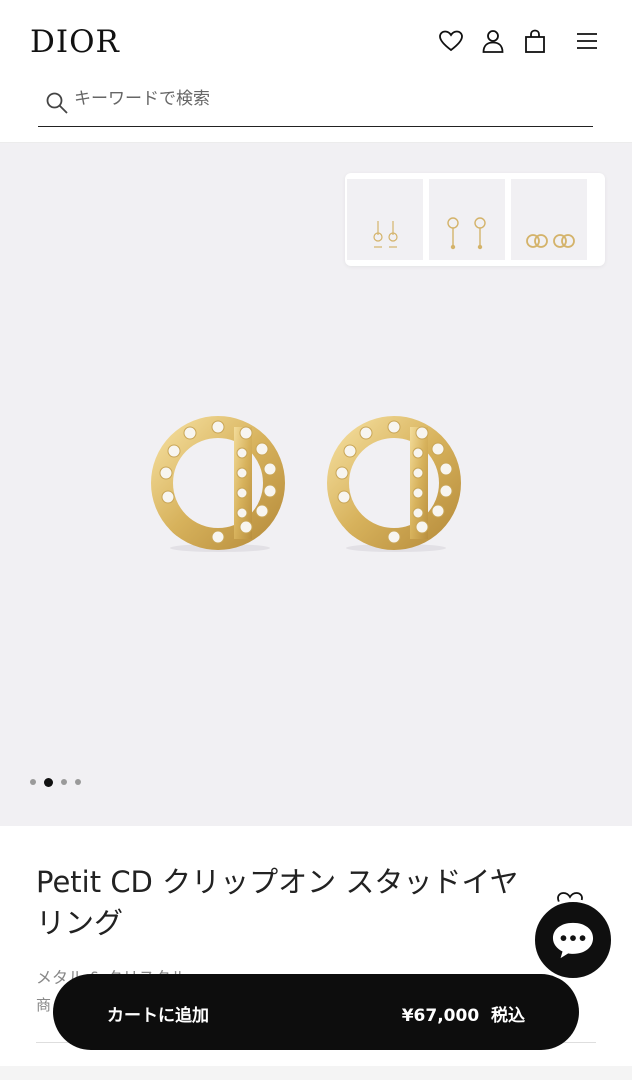 The image size is (632, 1080). Describe the element at coordinates (316, 1012) in the screenshot. I see `add-to-cart-button: カートに追加 ¥67,000 税込` at that location.